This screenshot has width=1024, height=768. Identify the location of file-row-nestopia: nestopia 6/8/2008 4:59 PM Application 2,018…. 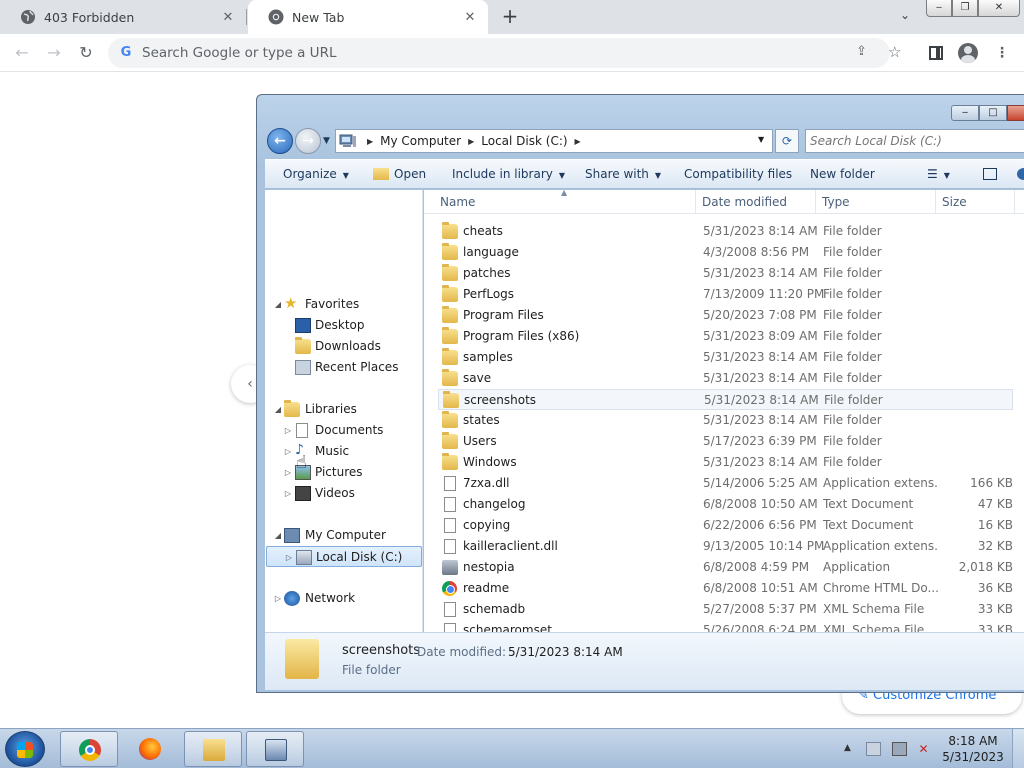
(725, 567).